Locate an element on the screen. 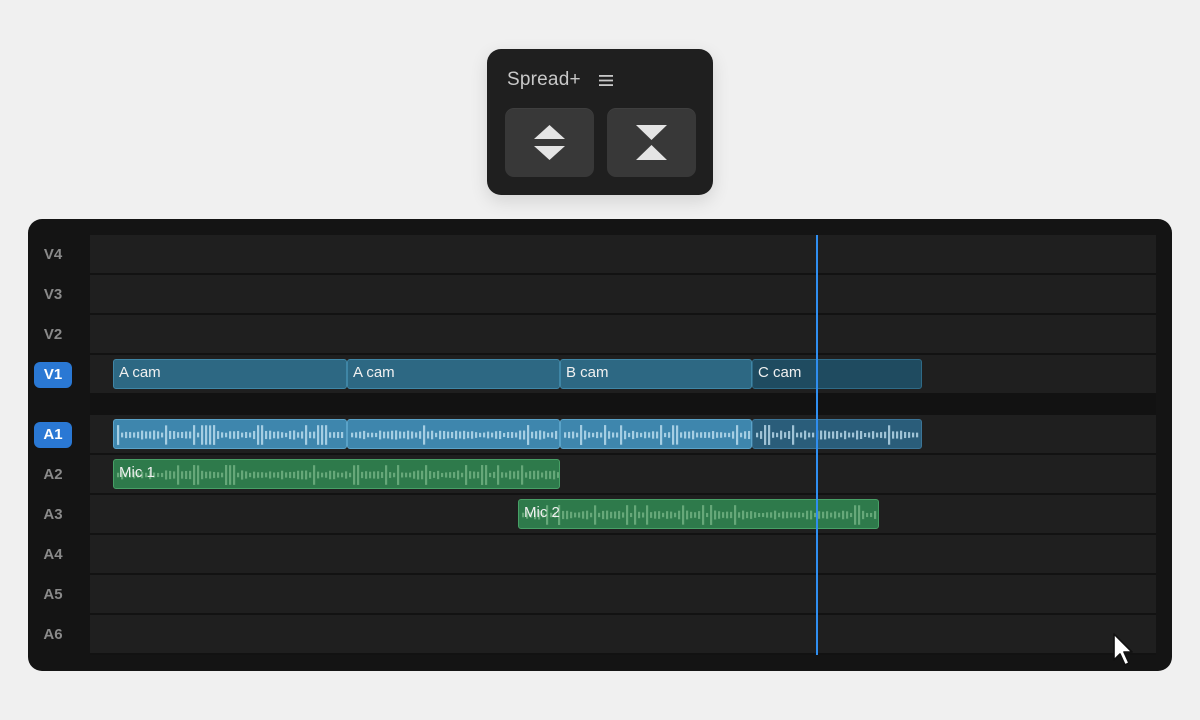  track-label-v2: V2 is located at coordinates (53, 335).